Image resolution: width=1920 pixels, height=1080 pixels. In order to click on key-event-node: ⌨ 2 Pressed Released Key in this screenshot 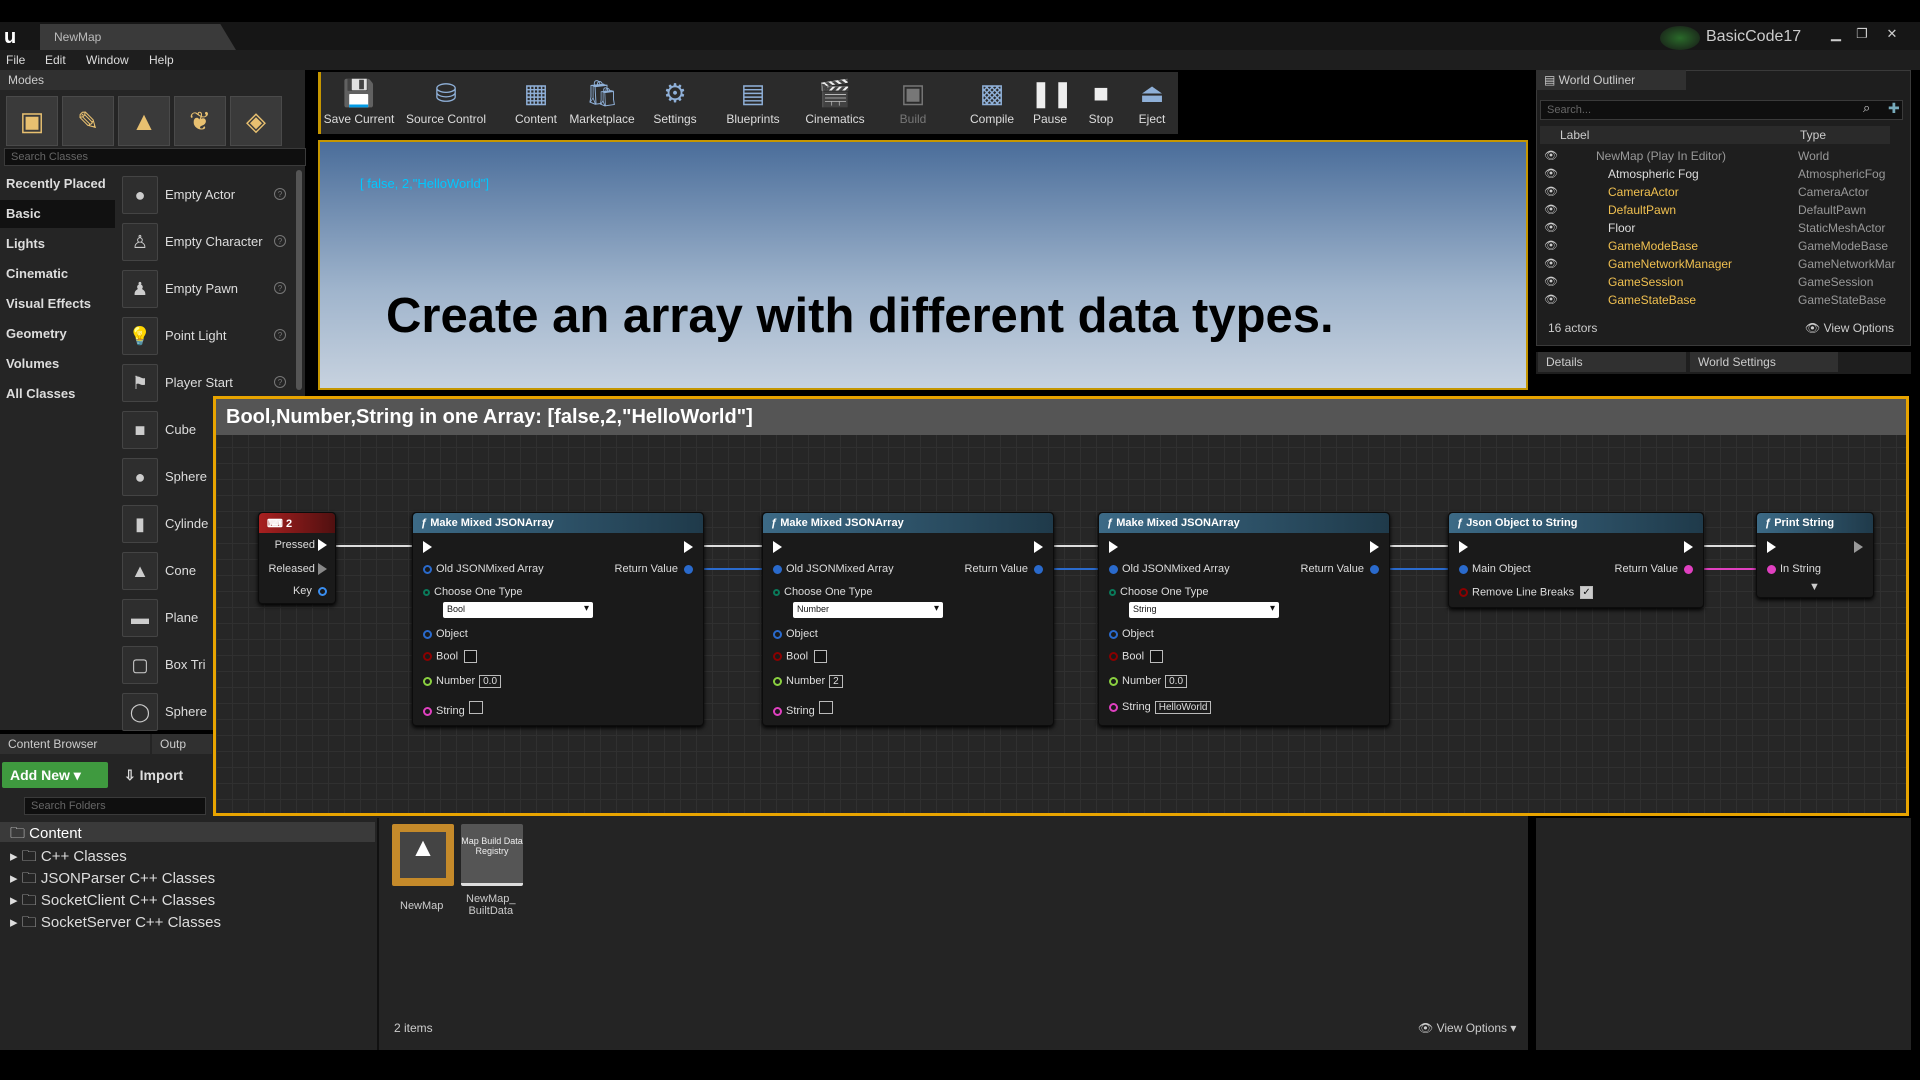, I will do `click(297, 558)`.